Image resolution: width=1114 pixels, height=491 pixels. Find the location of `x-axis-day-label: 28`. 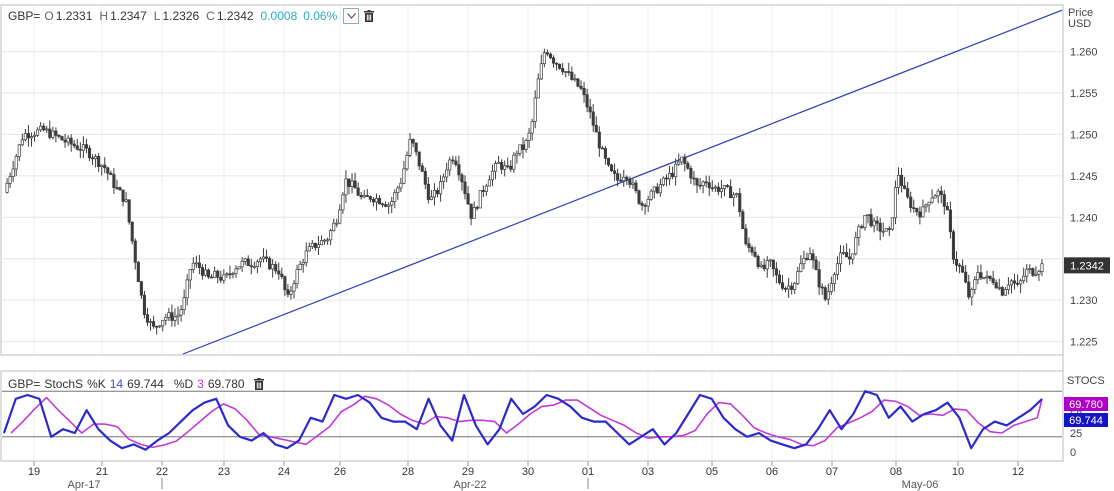

x-axis-day-label: 28 is located at coordinates (408, 472).